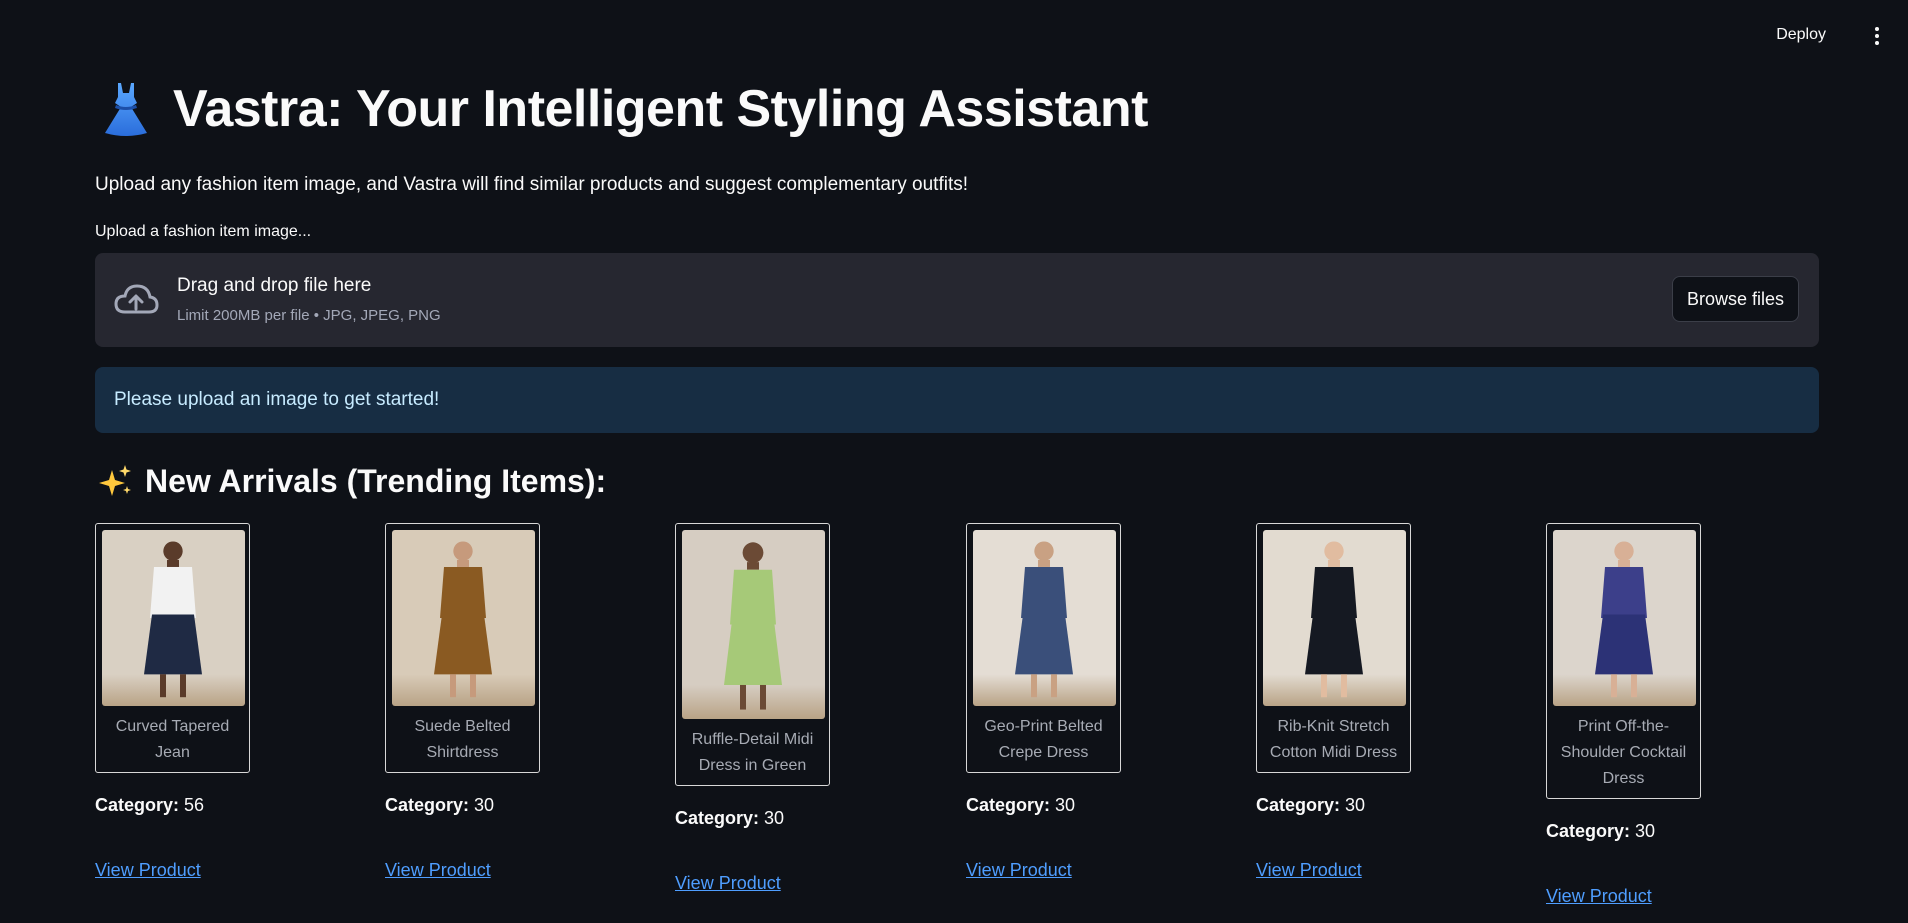 The height and width of the screenshot is (923, 1908). I want to click on new-arrivals-heading-text: New Arrivals (Trending Items):, so click(376, 480).